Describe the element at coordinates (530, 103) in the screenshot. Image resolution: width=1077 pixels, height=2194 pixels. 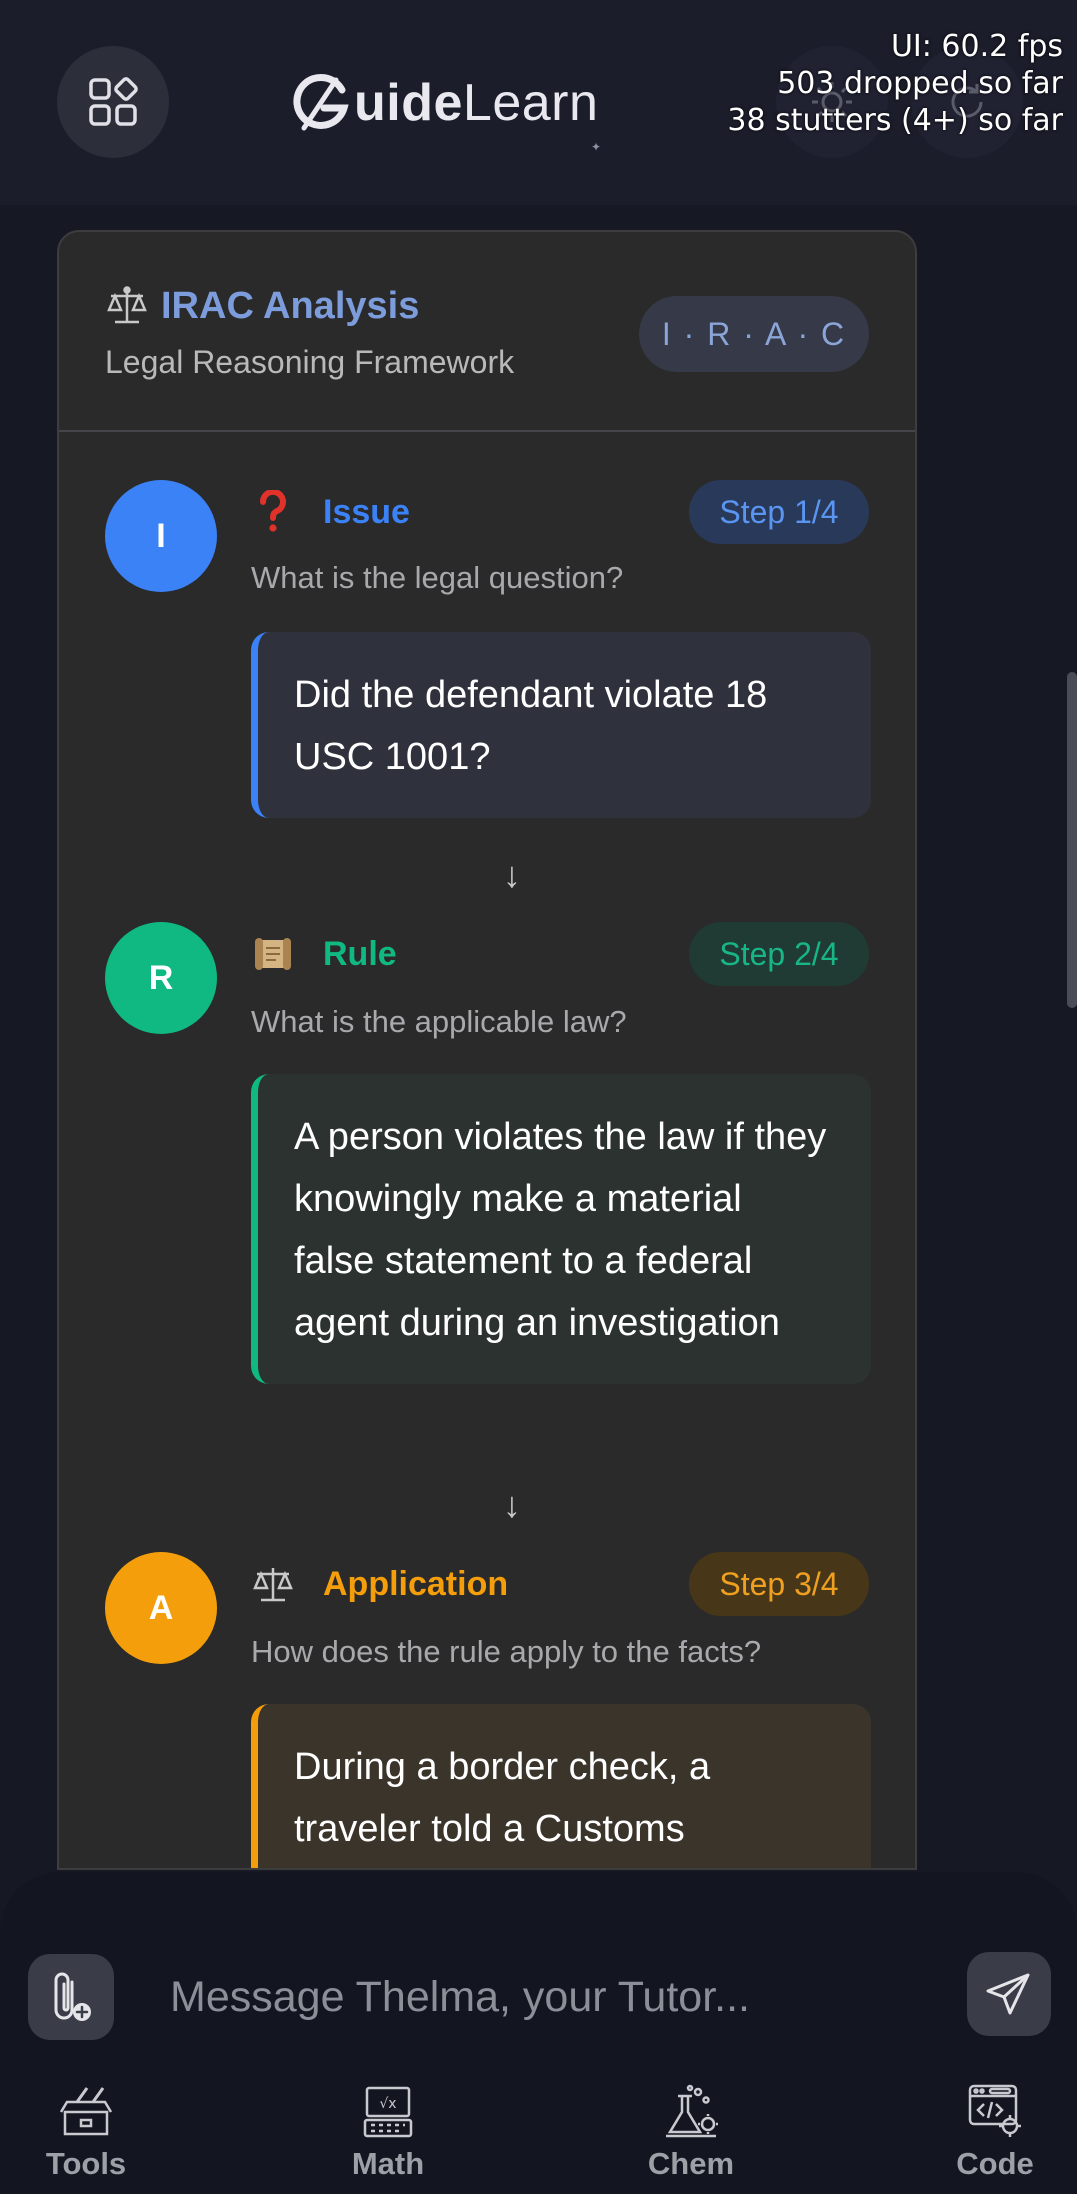
I see `logo-text-light: Learn` at that location.